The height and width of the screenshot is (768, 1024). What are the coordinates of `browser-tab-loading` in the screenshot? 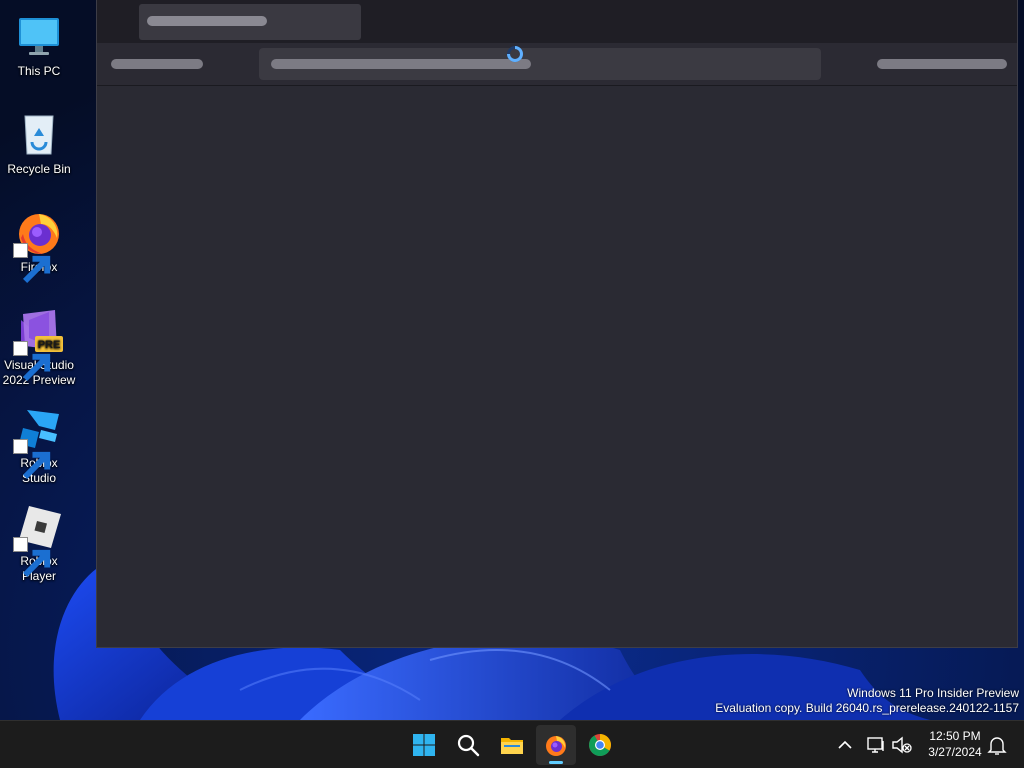 It's located at (250, 22).